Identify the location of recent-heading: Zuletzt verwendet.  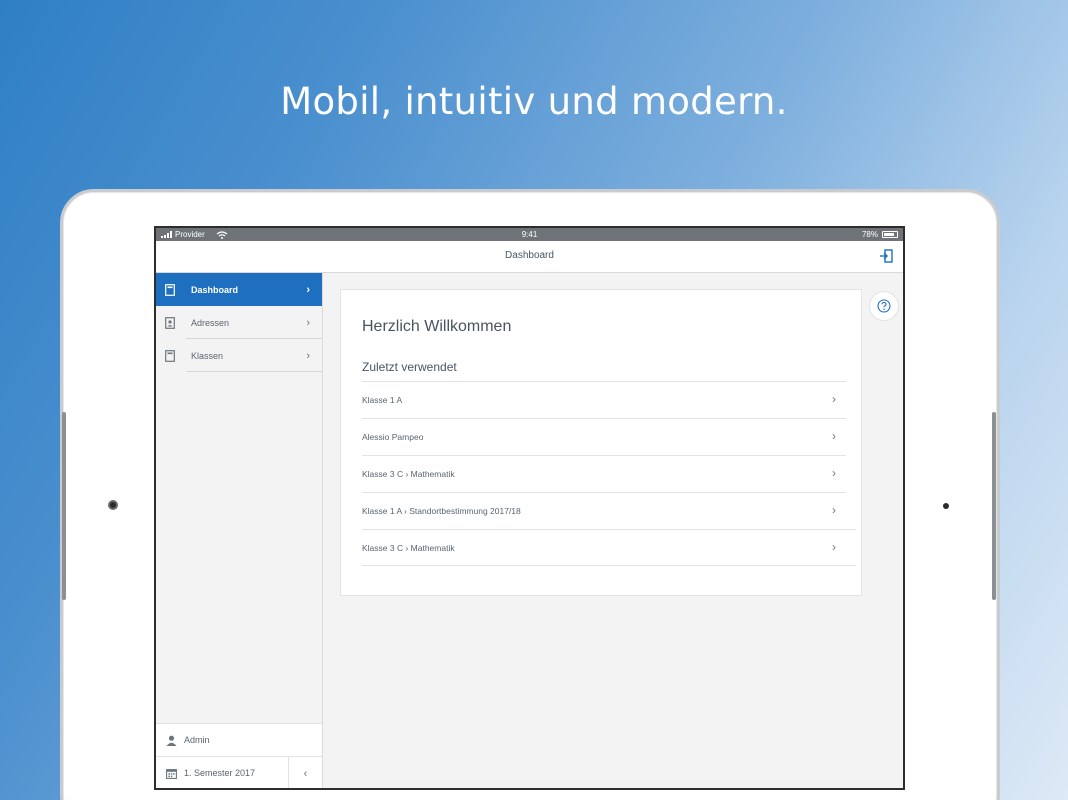
(409, 367).